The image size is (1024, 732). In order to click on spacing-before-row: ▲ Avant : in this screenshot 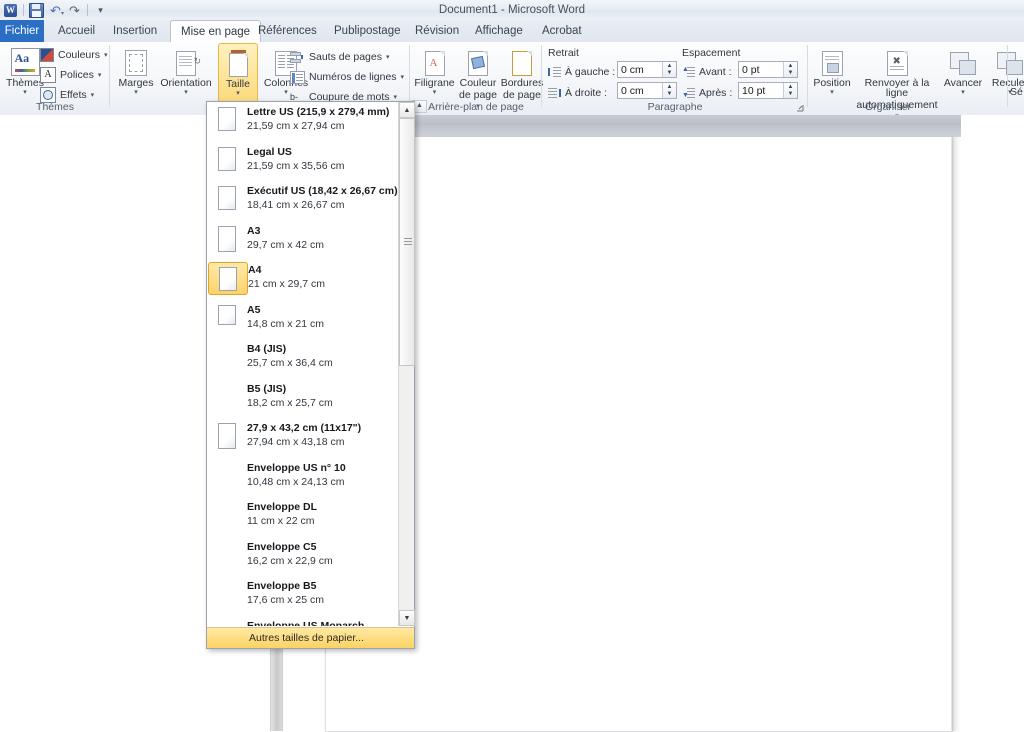, I will do `click(707, 72)`.